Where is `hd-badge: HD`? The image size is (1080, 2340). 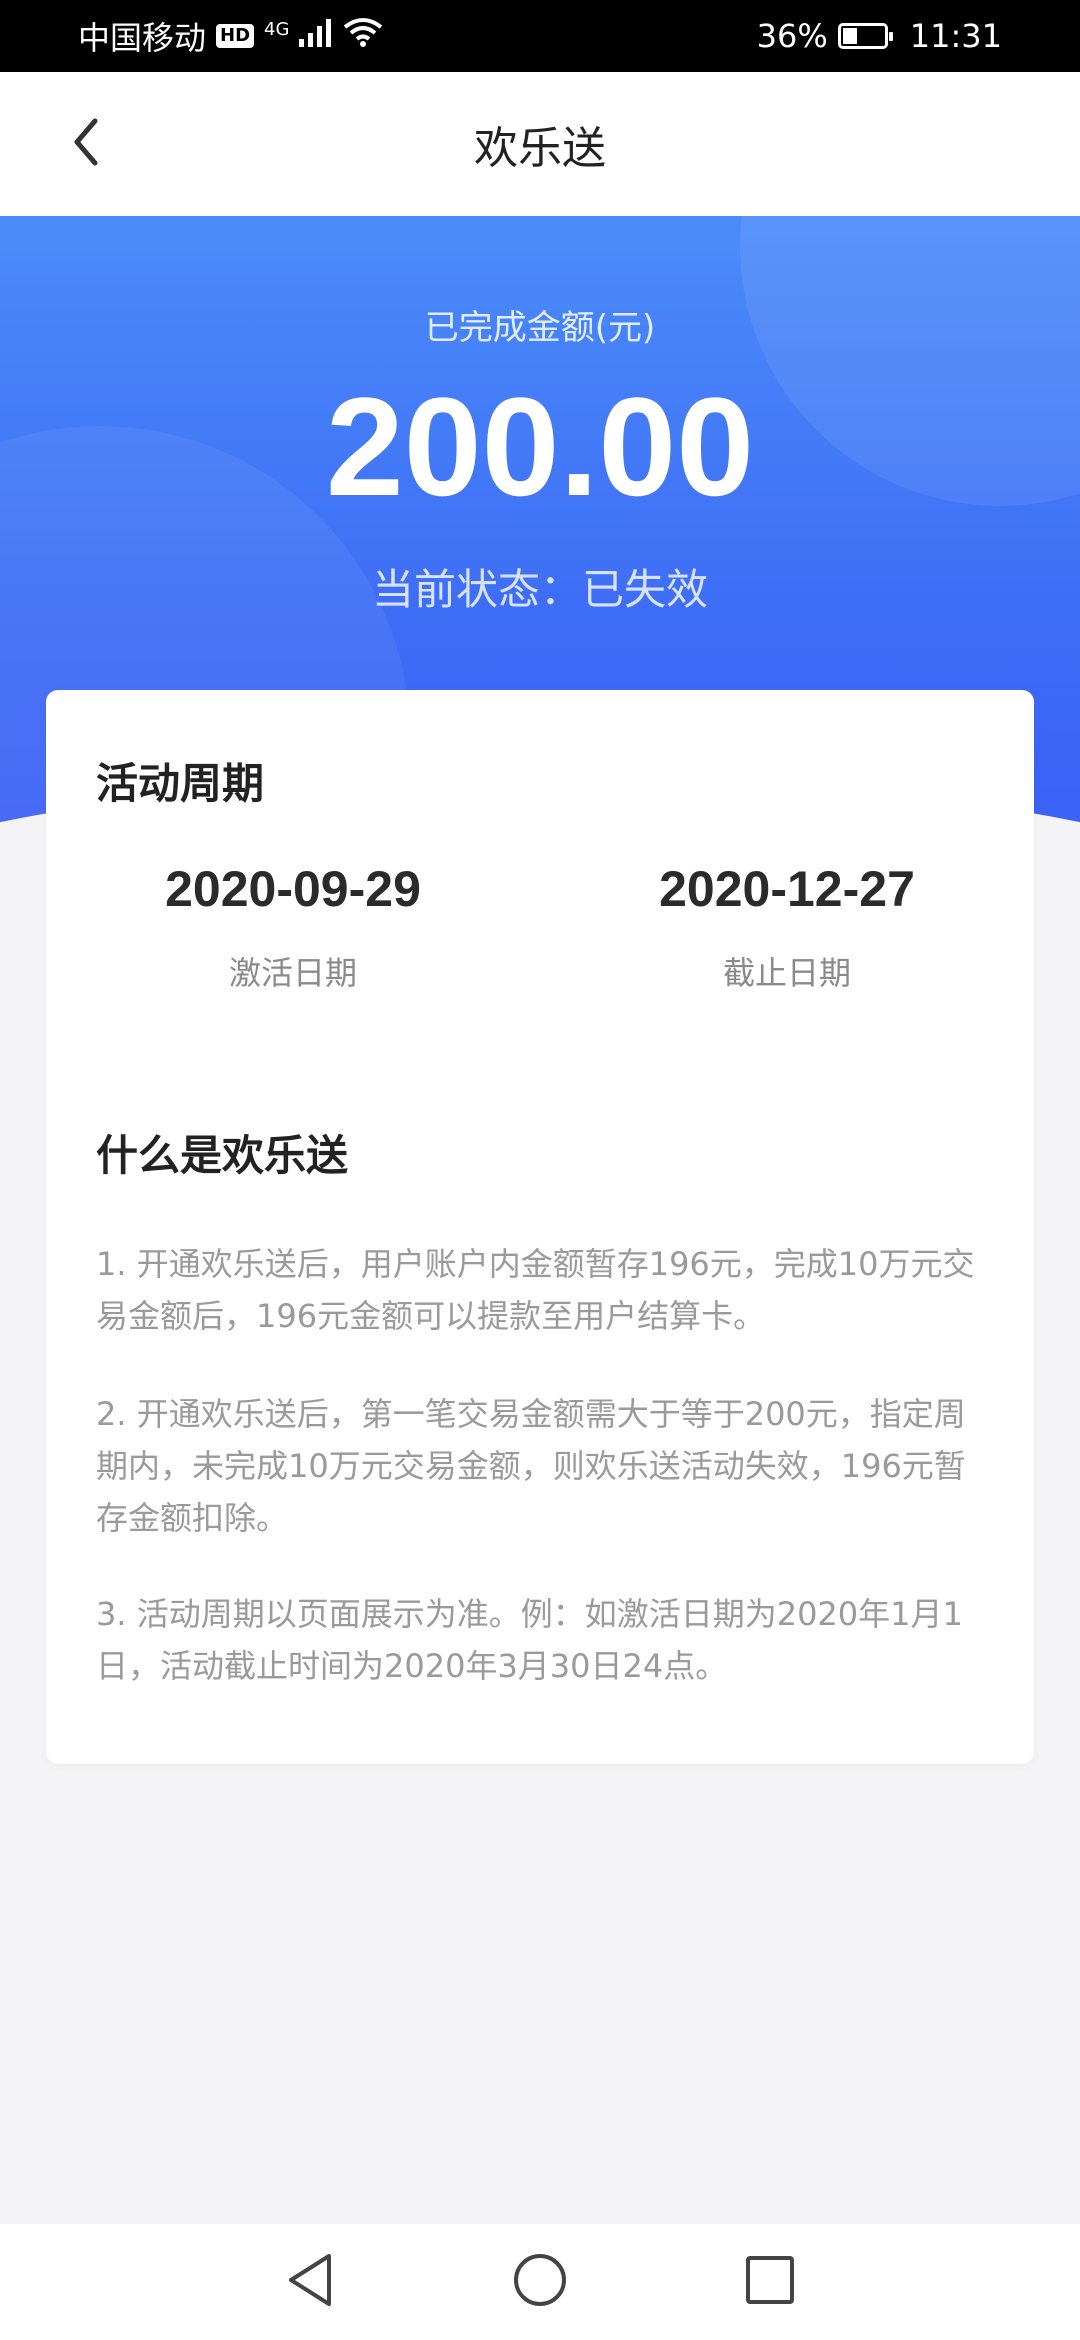
hd-badge: HD is located at coordinates (235, 36).